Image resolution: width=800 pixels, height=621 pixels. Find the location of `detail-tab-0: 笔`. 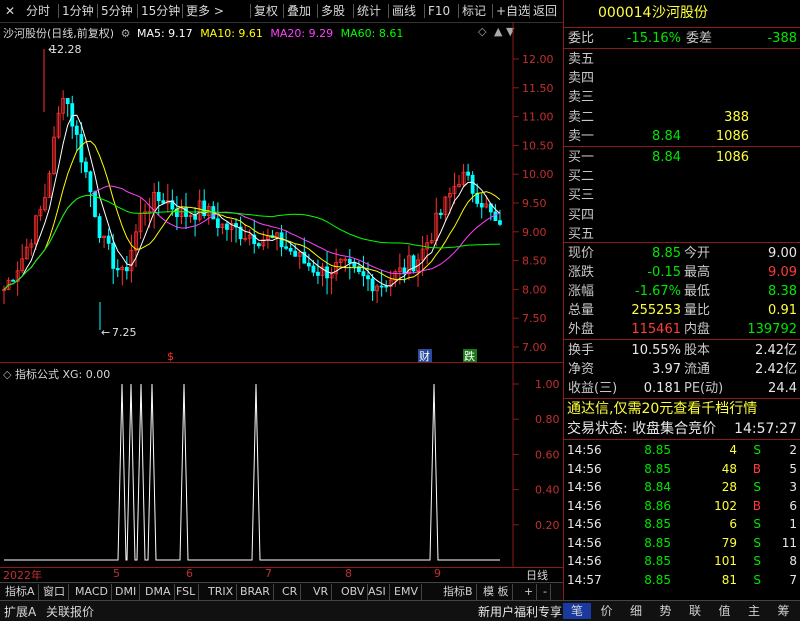

detail-tab-0: 笔 is located at coordinates (577, 611).